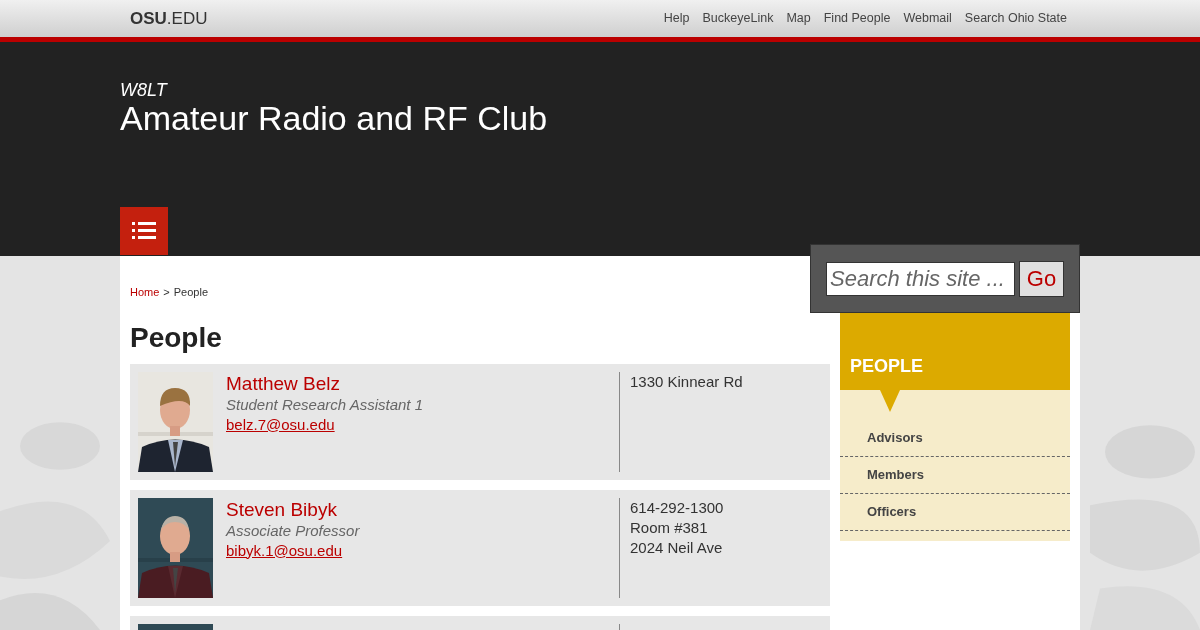  Describe the element at coordinates (857, 18) in the screenshot. I see `top-nav-link: Find People` at that location.